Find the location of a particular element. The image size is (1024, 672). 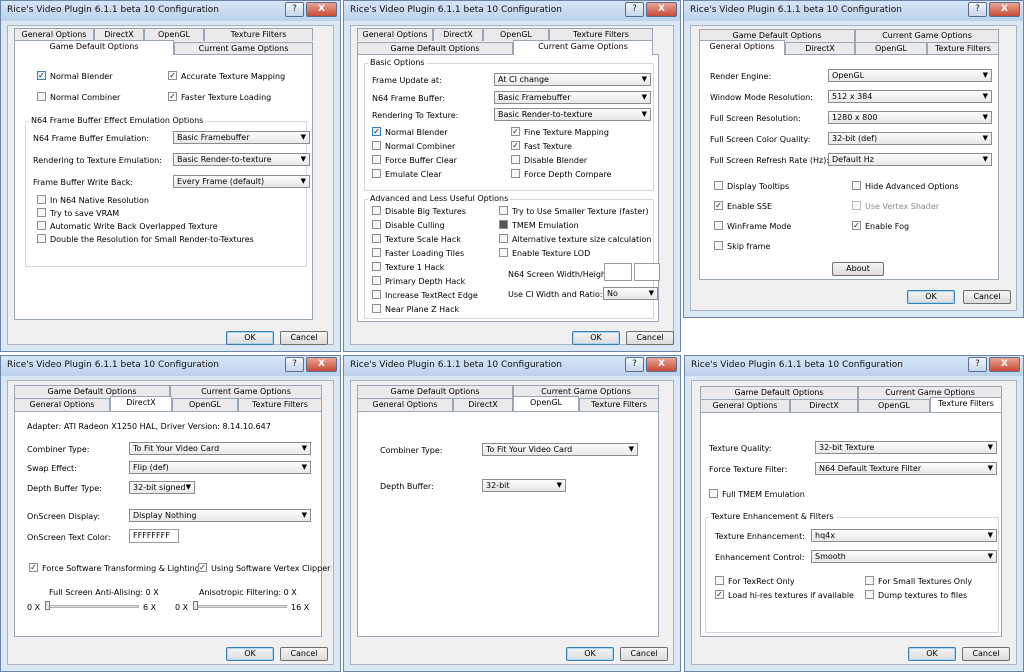

screen-height-input is located at coordinates (647, 272).